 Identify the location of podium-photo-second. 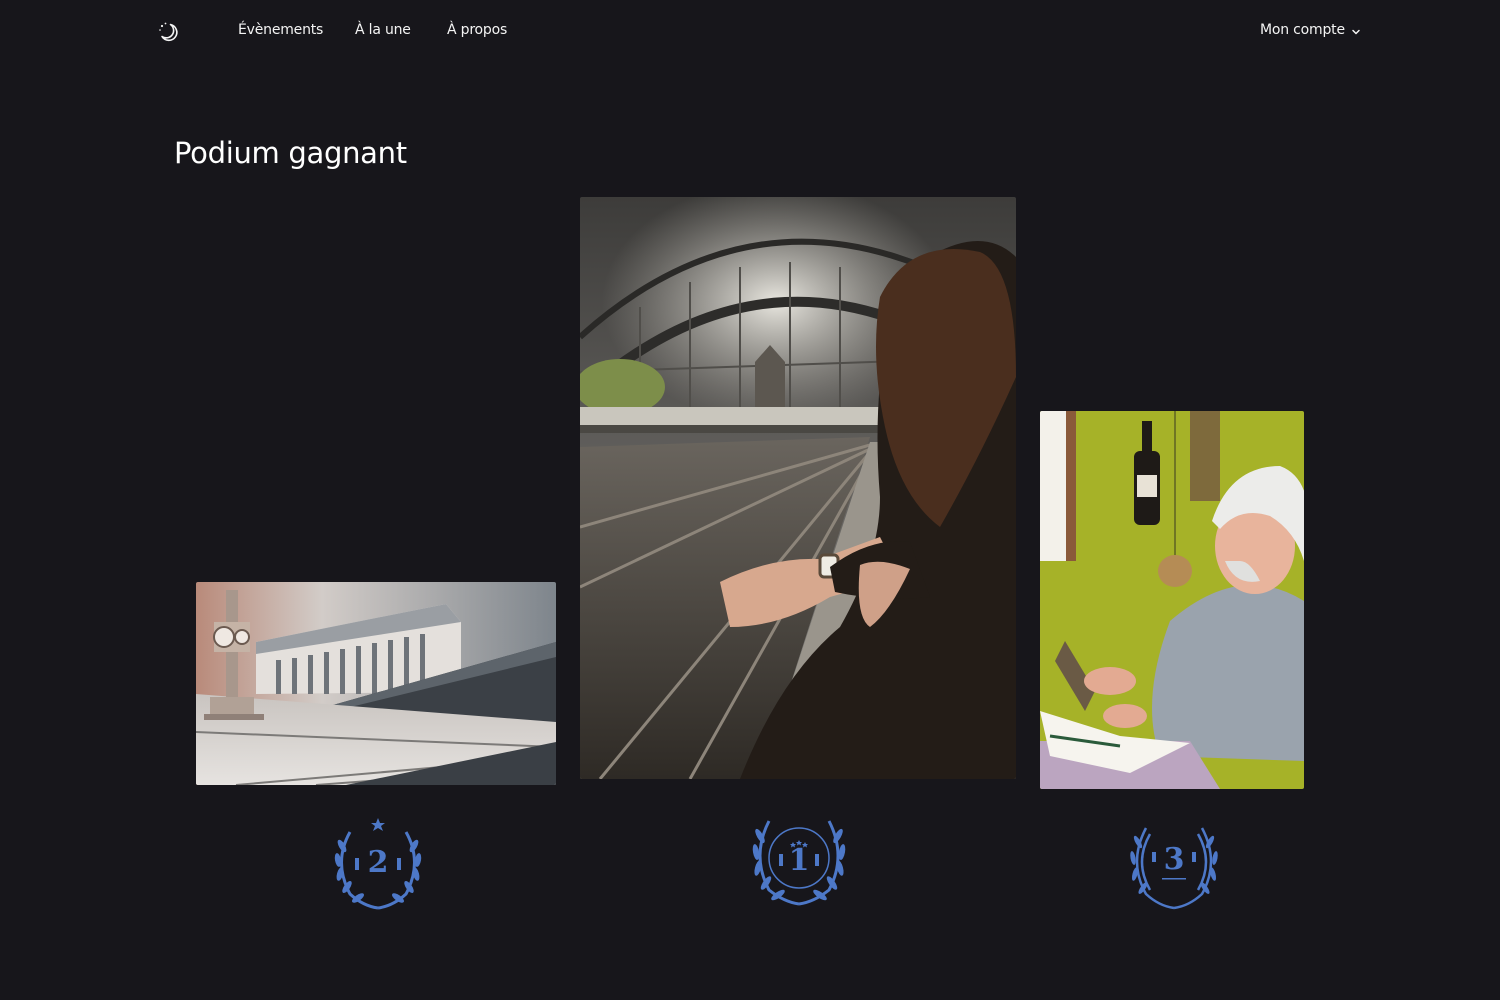
(376, 683).